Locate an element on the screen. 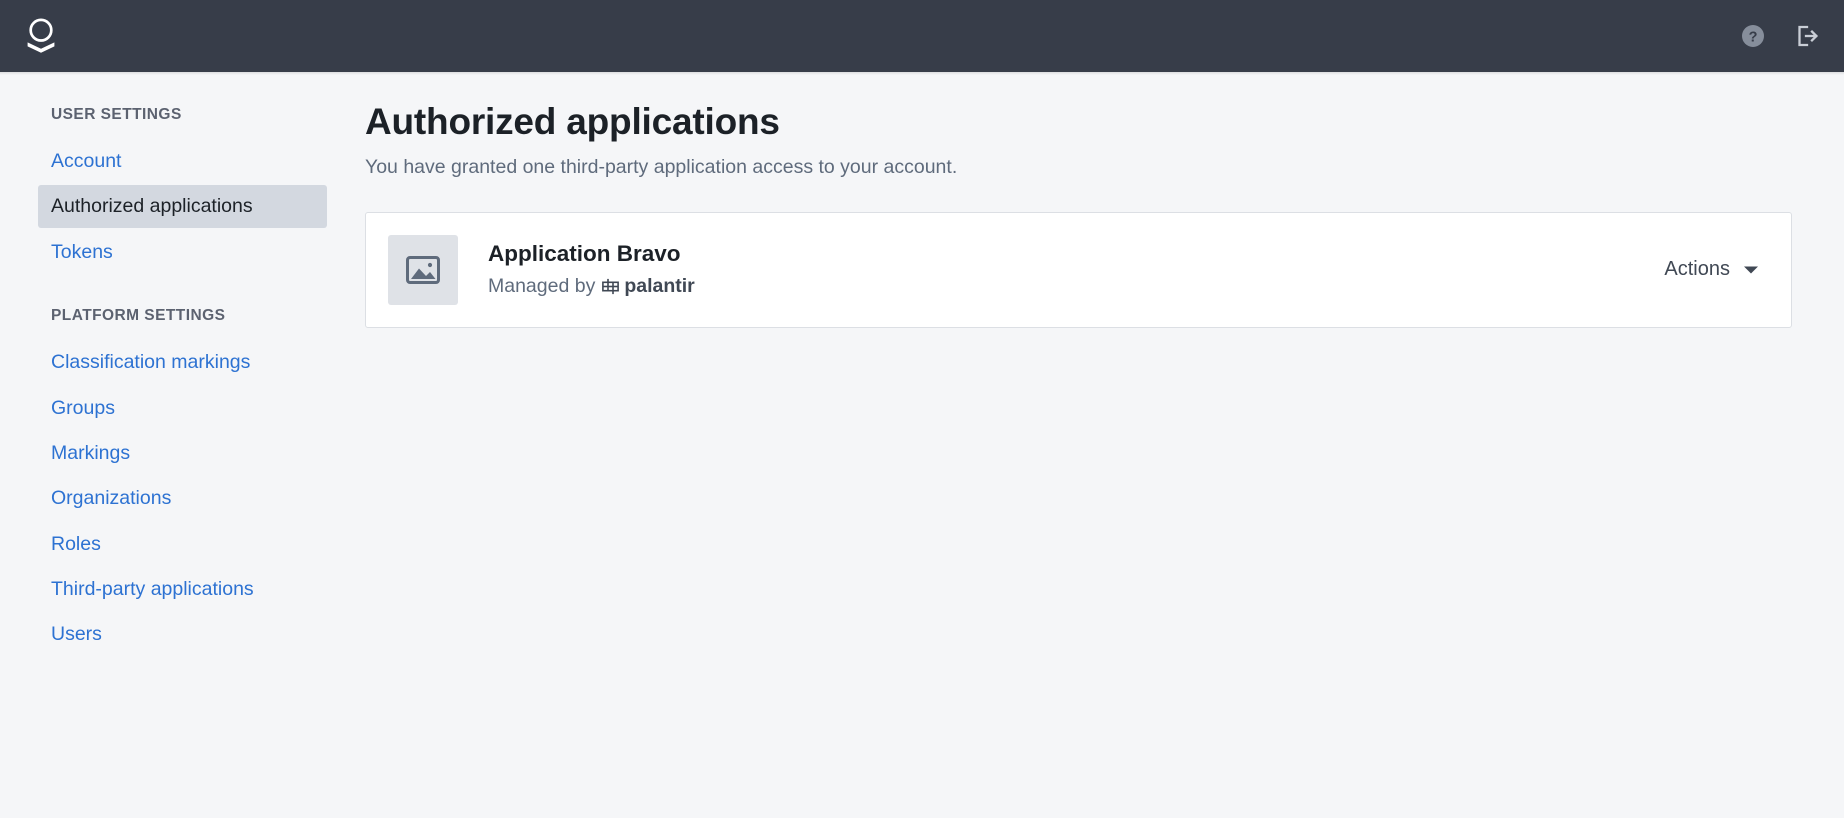  sidebar-item-third-party-applications: Third-party applications is located at coordinates (182, 589).